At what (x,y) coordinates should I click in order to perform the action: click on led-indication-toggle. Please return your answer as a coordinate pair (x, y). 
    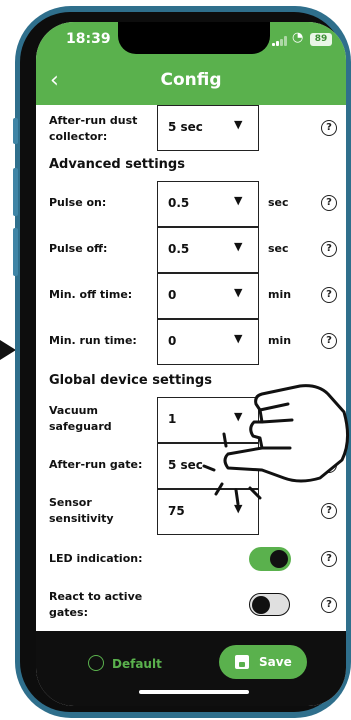
    Looking at the image, I should click on (270, 559).